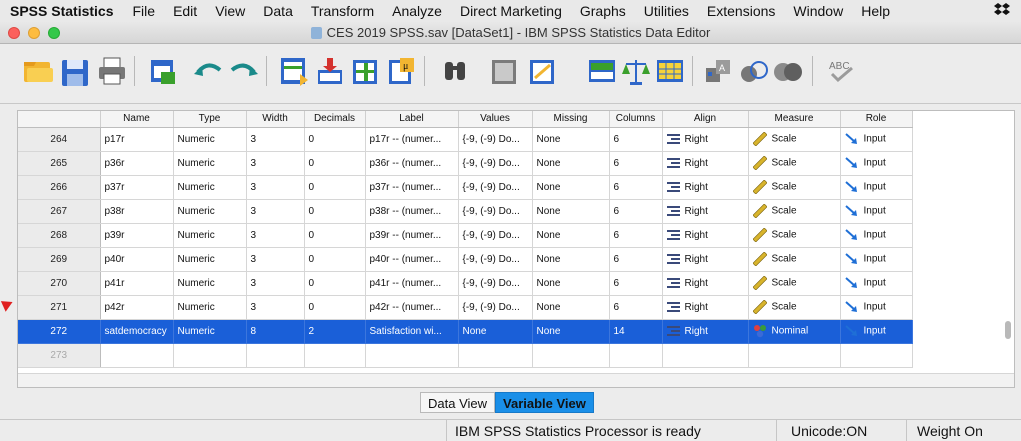 The height and width of the screenshot is (441, 1021). What do you see at coordinates (59, 307) in the screenshot?
I see `row-number: 271` at bounding box center [59, 307].